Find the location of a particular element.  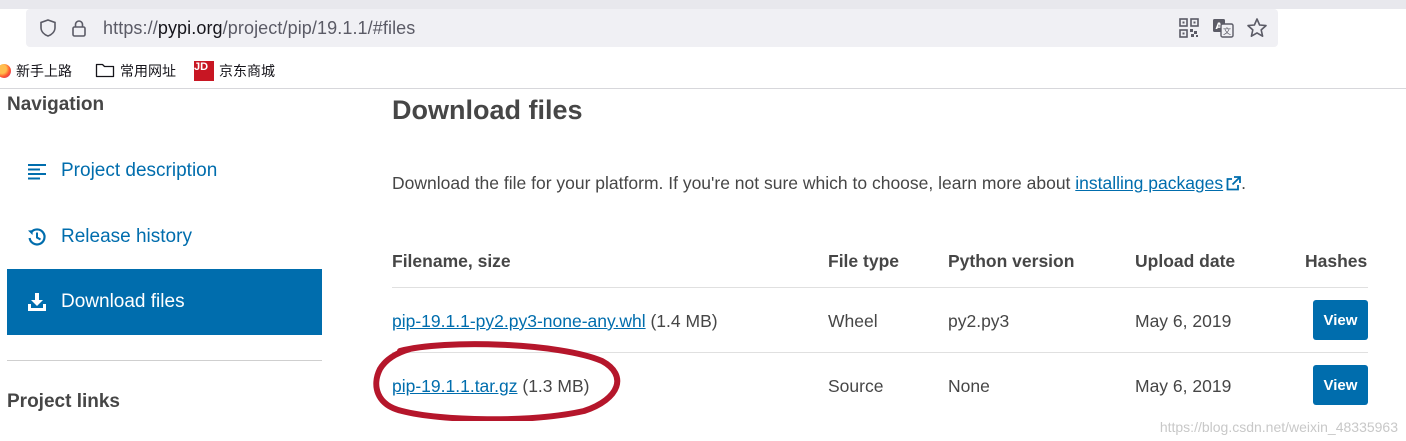

watermark: https://blog.csdn.net/weixin_48335963 is located at coordinates (1278, 427).